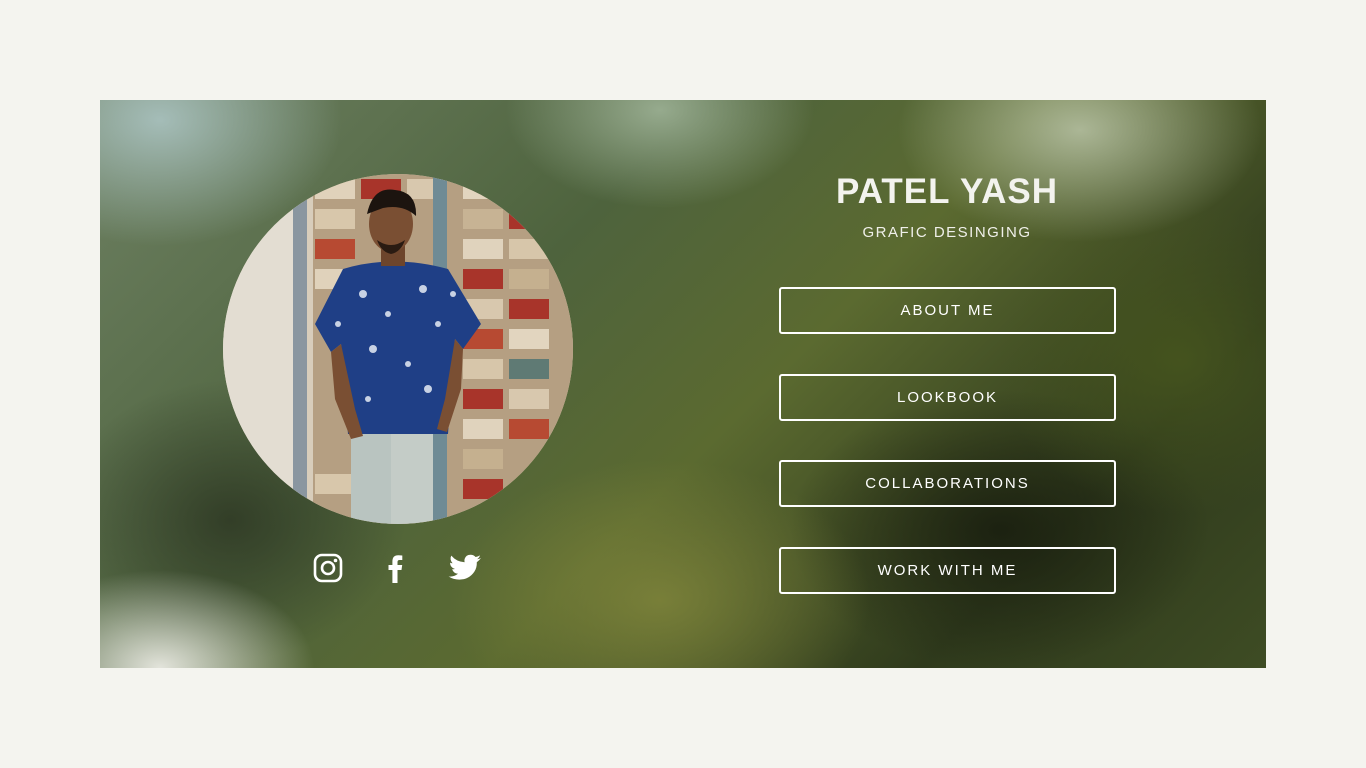 The height and width of the screenshot is (768, 1366). I want to click on about-me-button: ABOUT ME, so click(947, 310).